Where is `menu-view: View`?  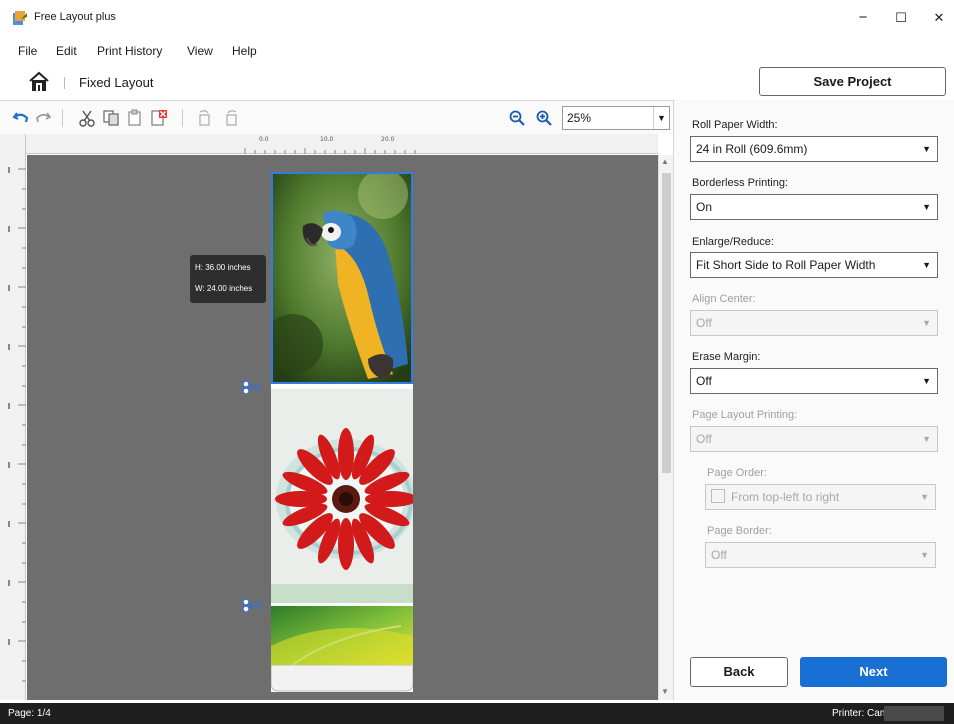
menu-view: View is located at coordinates (200, 51).